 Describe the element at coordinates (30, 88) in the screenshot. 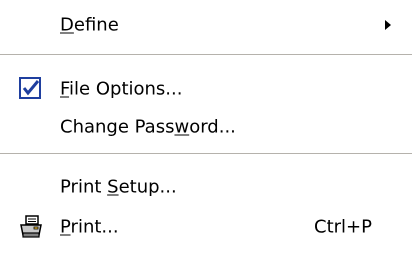

I see `checkmark-icon` at that location.